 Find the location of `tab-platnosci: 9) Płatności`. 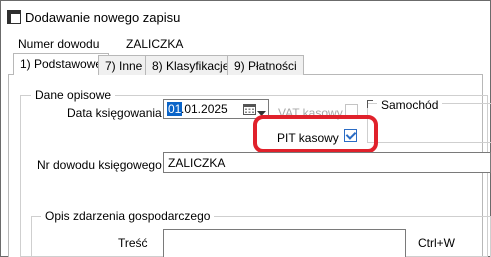

tab-platnosci: 9) Płatności is located at coordinates (265, 65).